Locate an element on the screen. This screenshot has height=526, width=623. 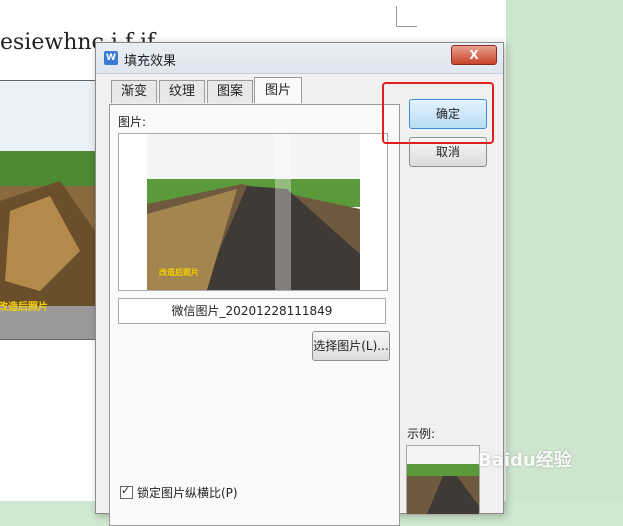
tab-picture: 图片 is located at coordinates (278, 90).